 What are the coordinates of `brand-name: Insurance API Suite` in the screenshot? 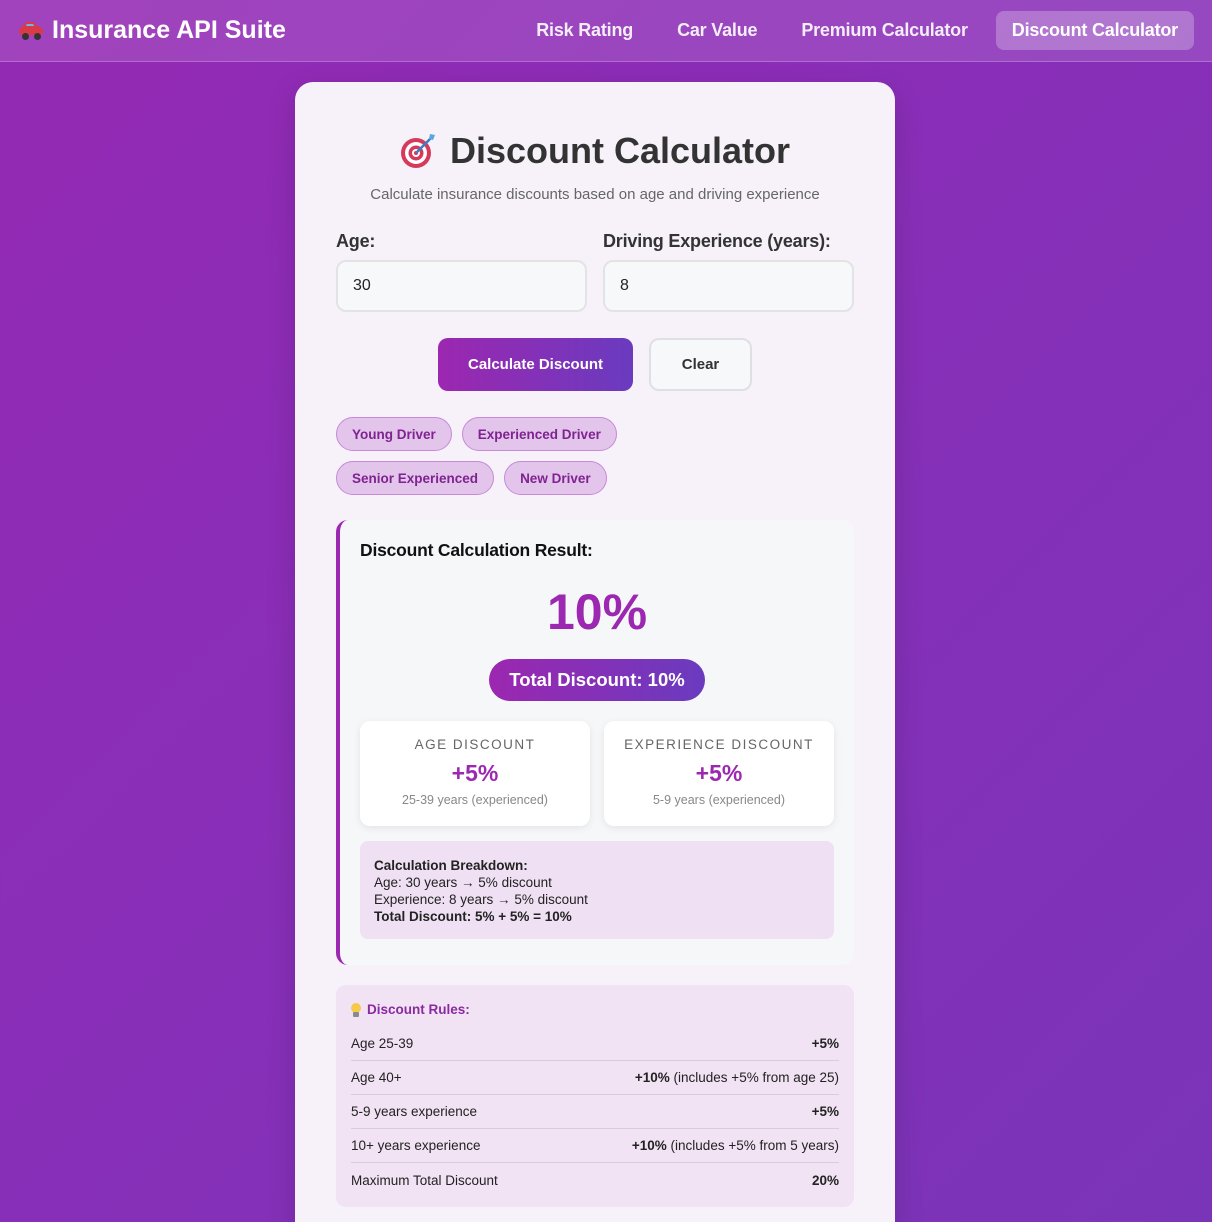 It's located at (169, 30).